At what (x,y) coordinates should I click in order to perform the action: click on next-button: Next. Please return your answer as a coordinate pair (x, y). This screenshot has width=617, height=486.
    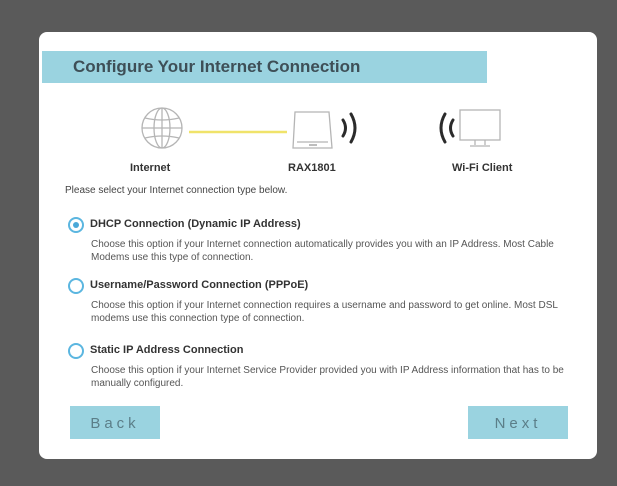
    Looking at the image, I should click on (518, 422).